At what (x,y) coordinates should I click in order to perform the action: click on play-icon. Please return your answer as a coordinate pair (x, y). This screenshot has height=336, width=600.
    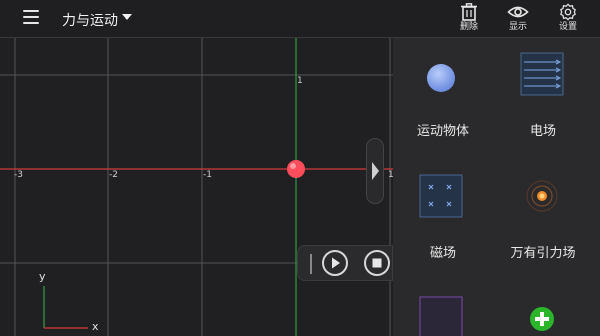
    Looking at the image, I should click on (336, 263).